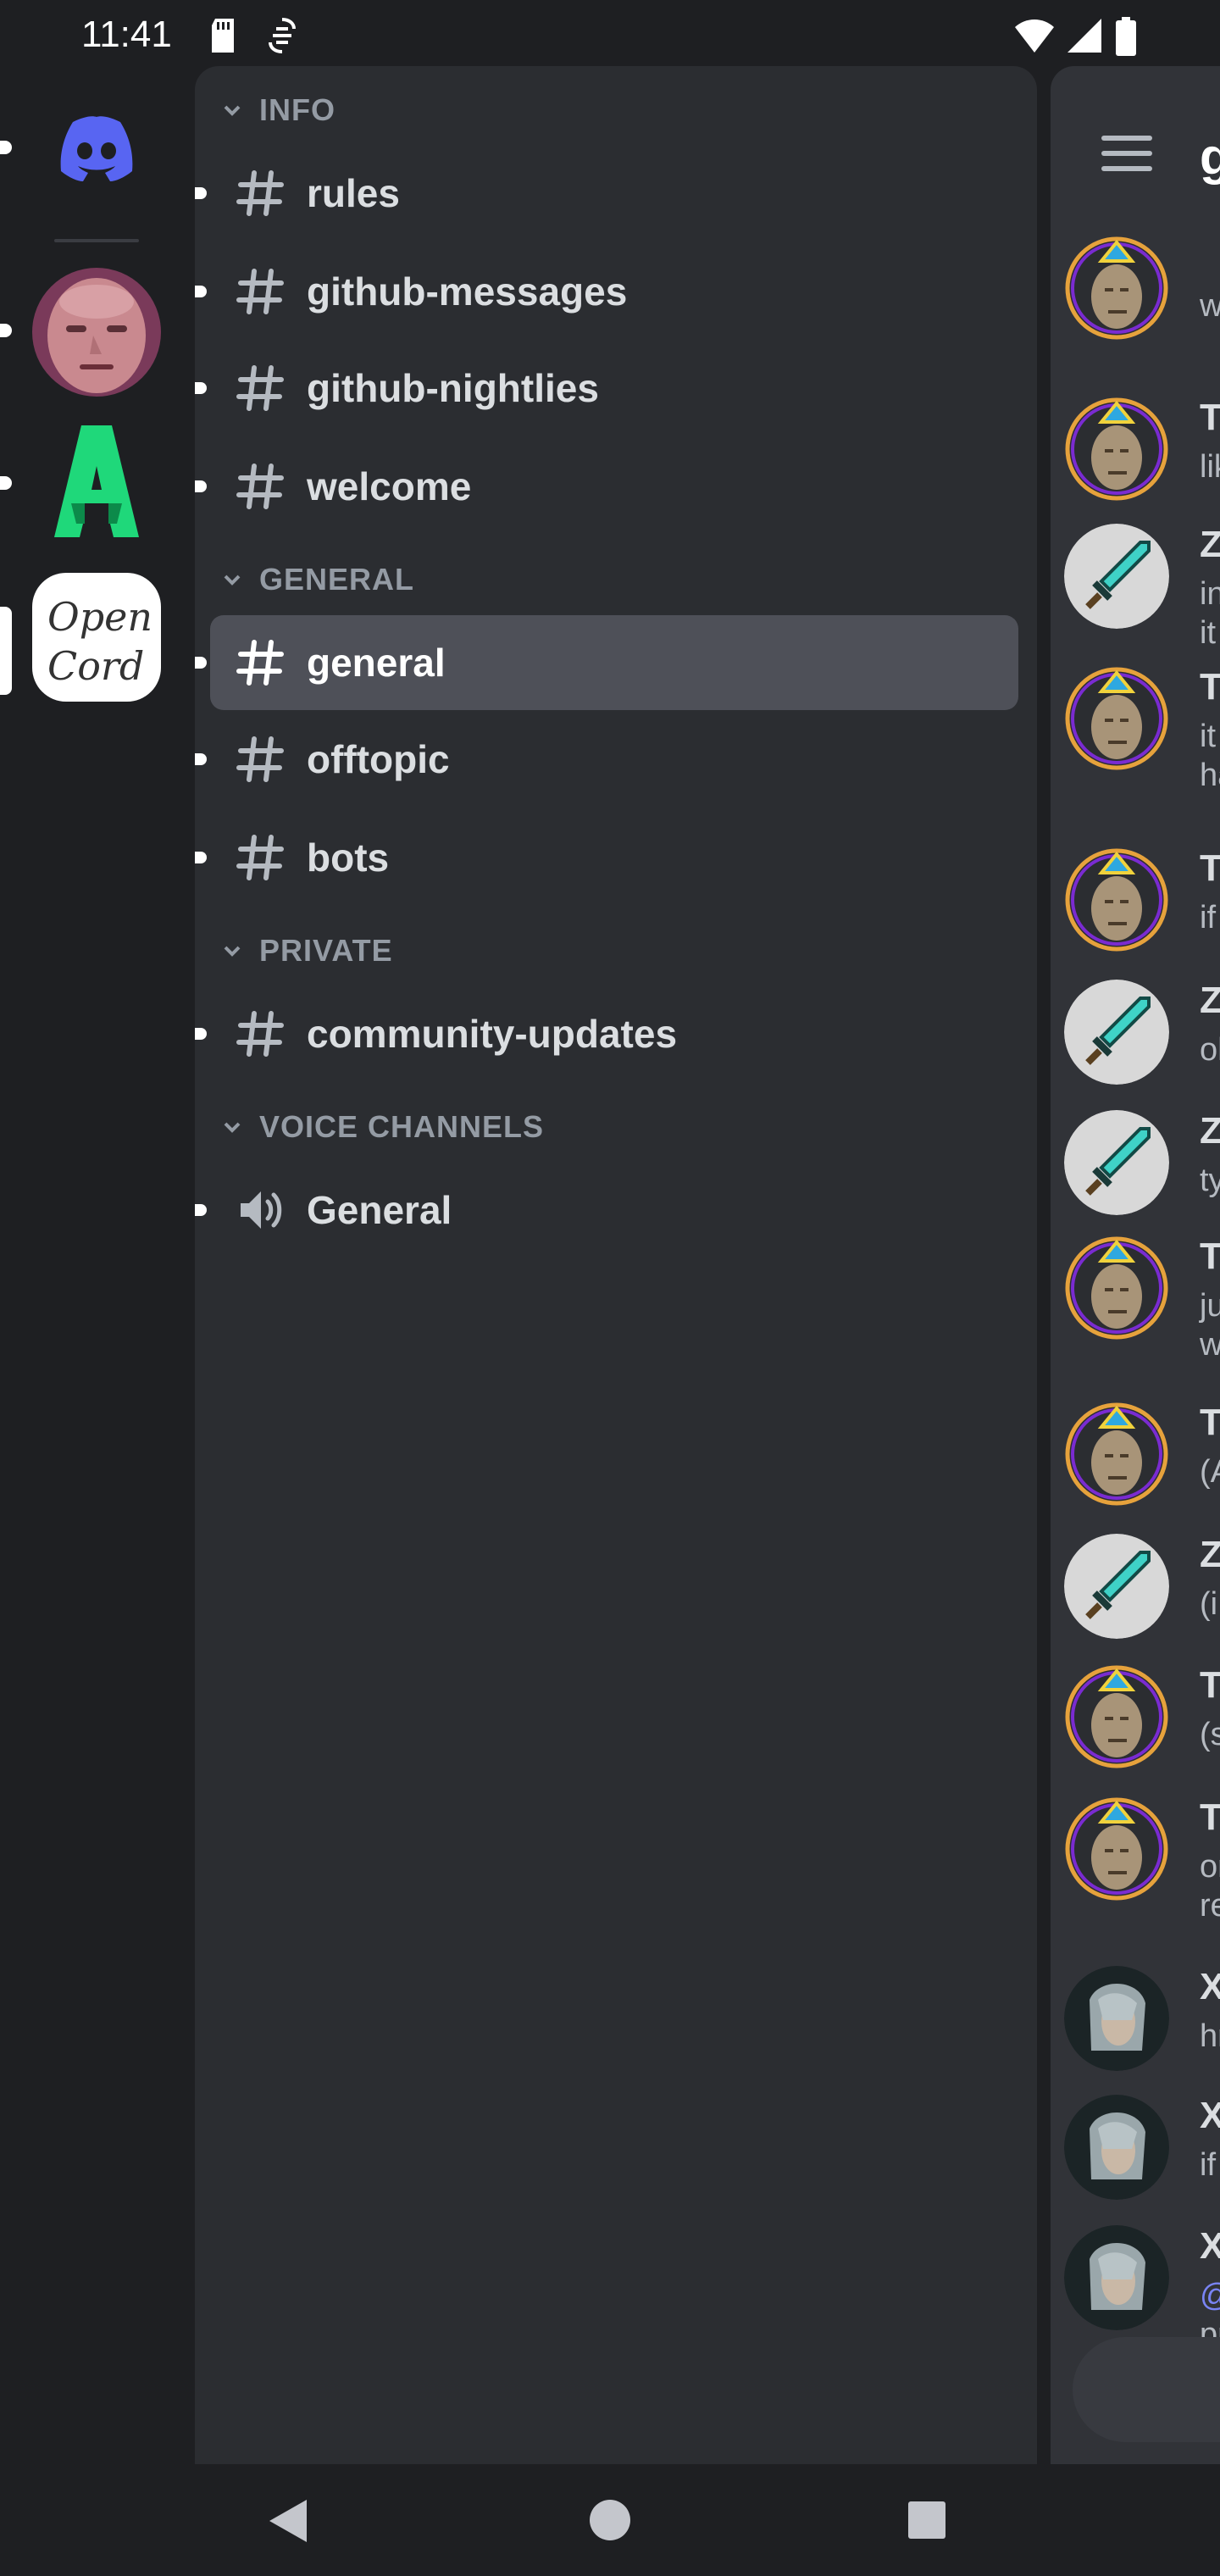 This screenshot has width=1220, height=2576. I want to click on server-avatar-face, so click(96, 332).